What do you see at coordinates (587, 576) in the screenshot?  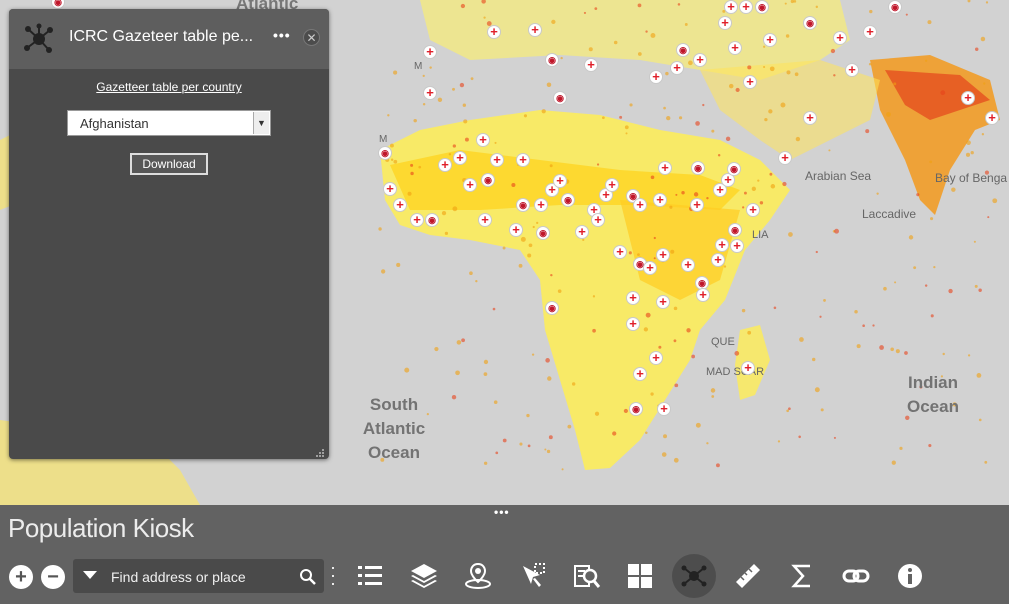 I see `query-search-icon` at bounding box center [587, 576].